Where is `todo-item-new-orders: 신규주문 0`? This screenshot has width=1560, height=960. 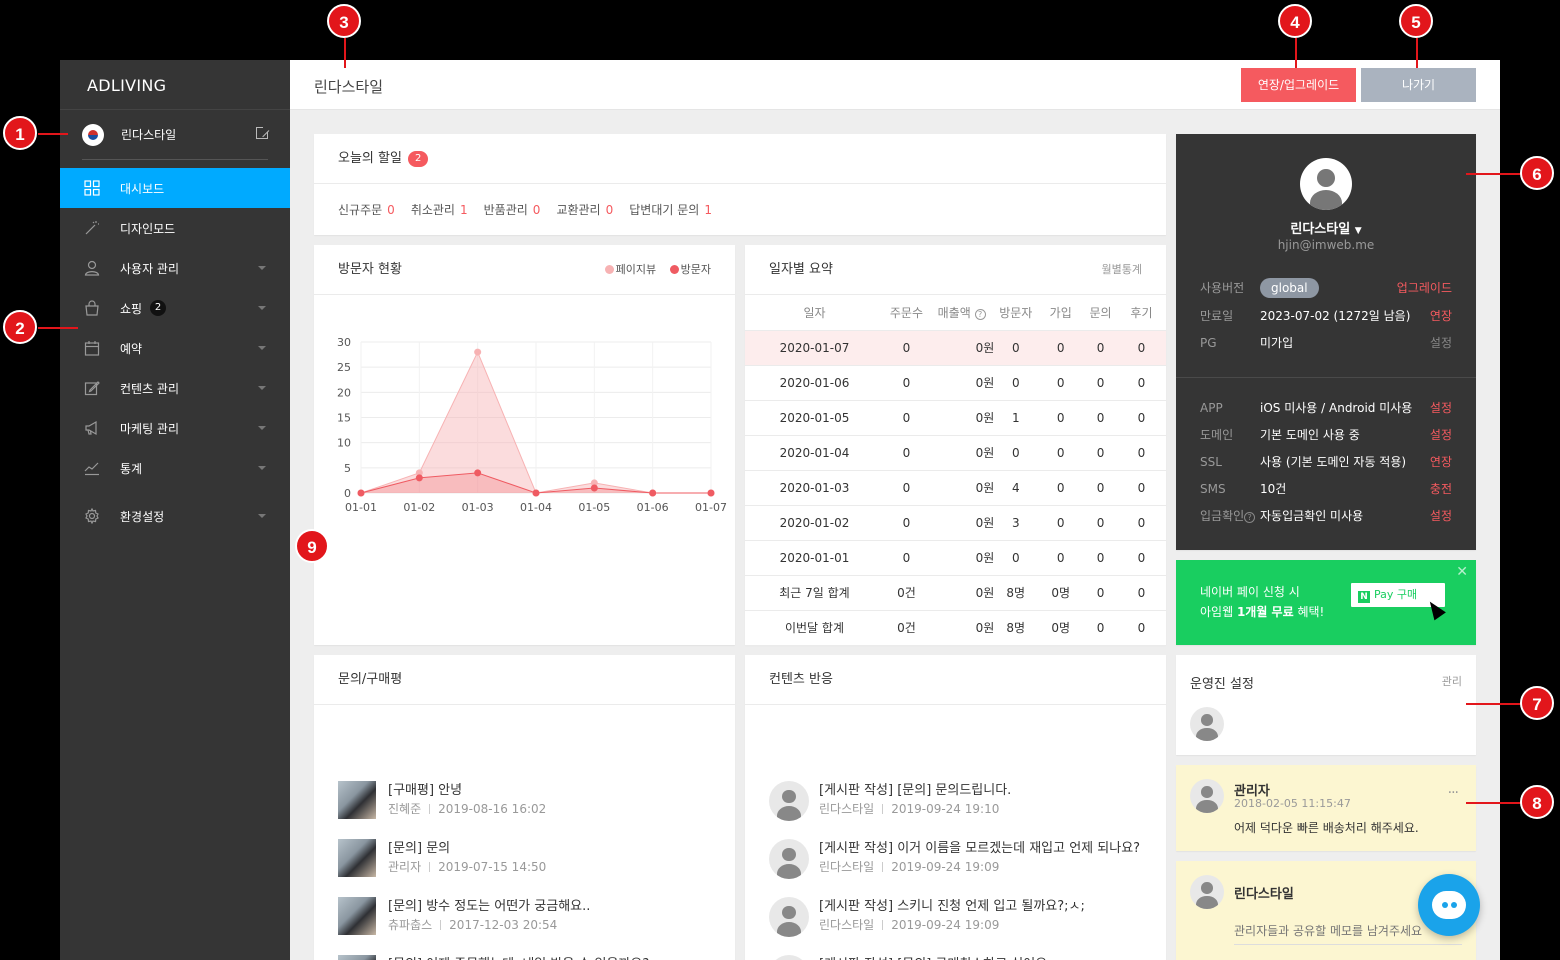 todo-item-new-orders: 신규주문 0 is located at coordinates (366, 209).